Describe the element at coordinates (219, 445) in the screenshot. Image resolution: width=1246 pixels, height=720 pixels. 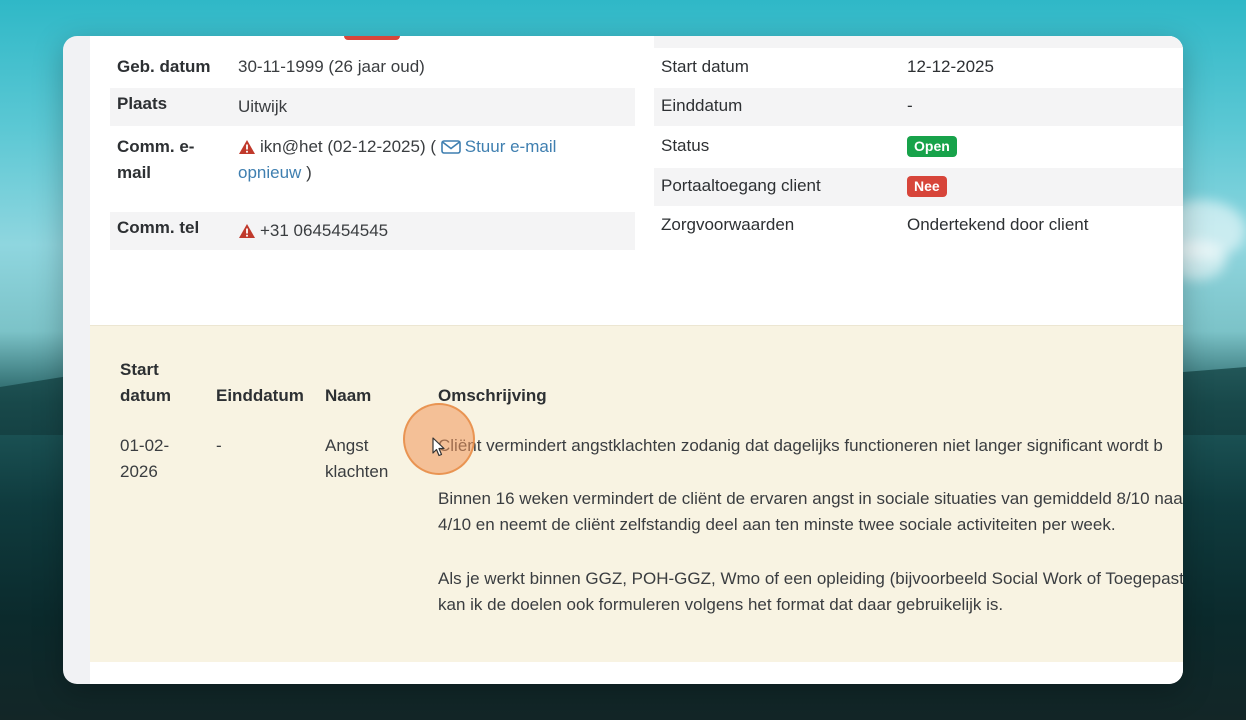
I see `goal-end-date: -` at that location.